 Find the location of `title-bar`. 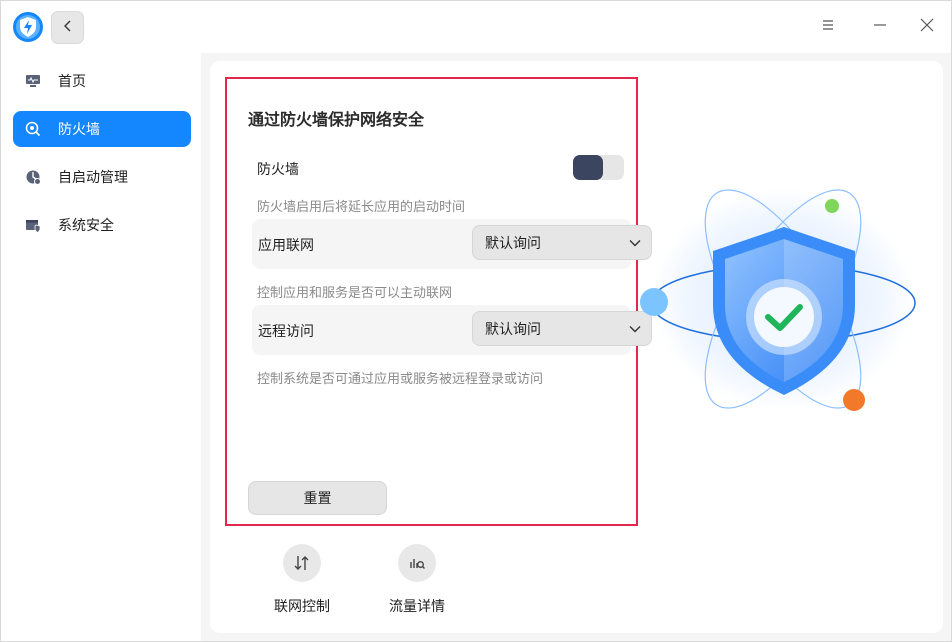

title-bar is located at coordinates (476, 27).